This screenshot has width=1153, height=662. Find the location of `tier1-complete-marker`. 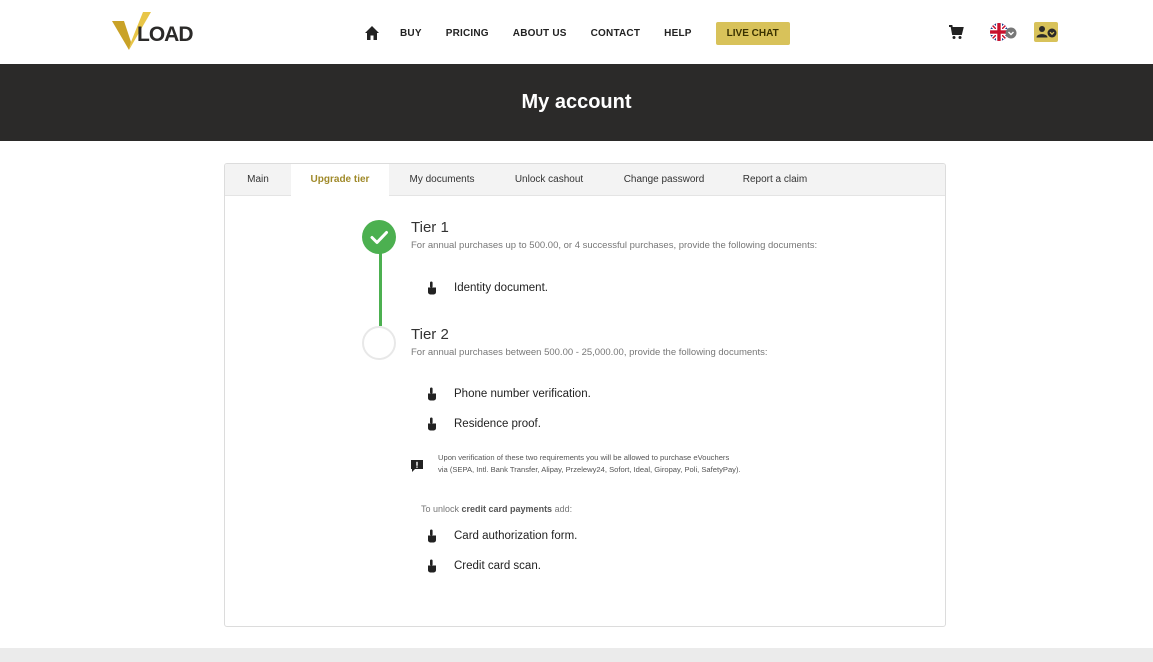

tier1-complete-marker is located at coordinates (379, 237).